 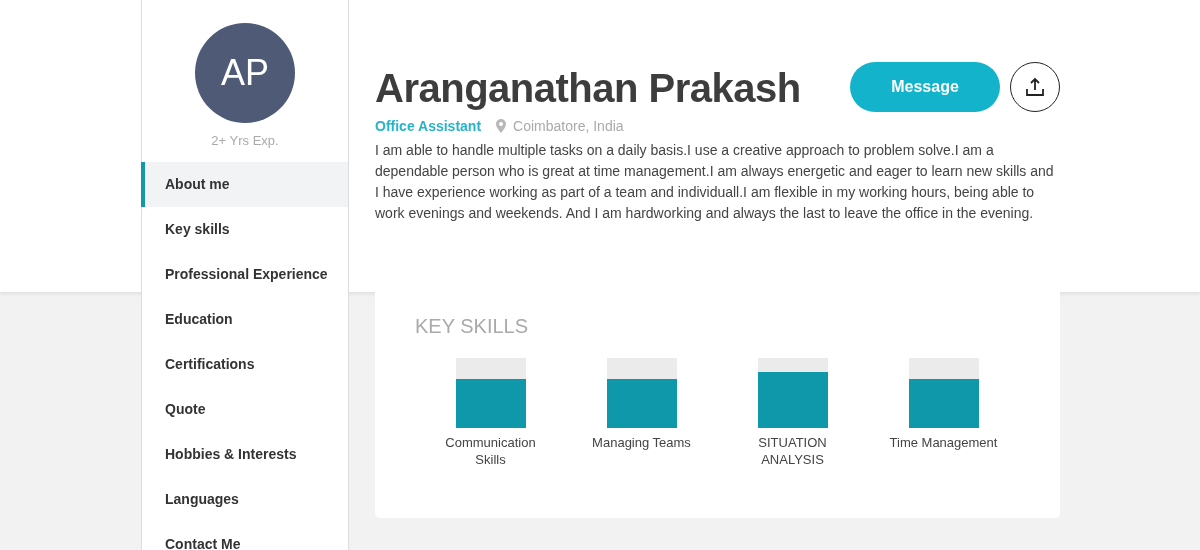 I want to click on skill-label: Communication Skills, so click(x=490, y=451).